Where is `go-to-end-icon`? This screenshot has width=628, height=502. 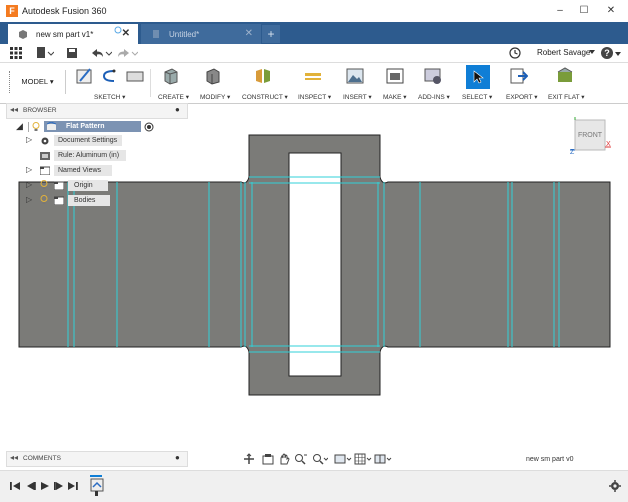
go-to-end-icon is located at coordinates (73, 486).